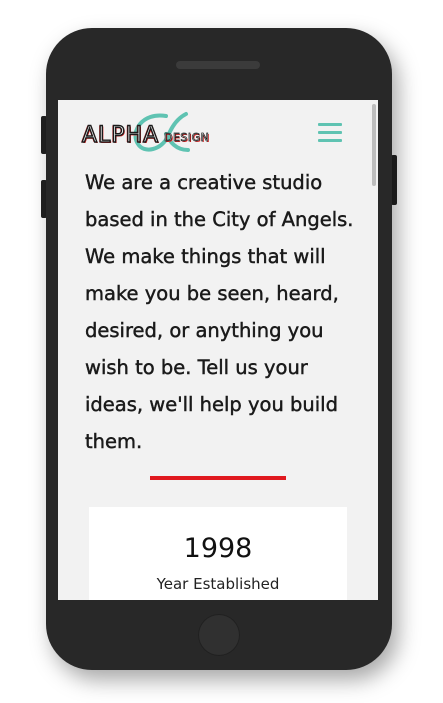 This screenshot has height=703, width=443. Describe the element at coordinates (219, 635) in the screenshot. I see `home-button` at that location.